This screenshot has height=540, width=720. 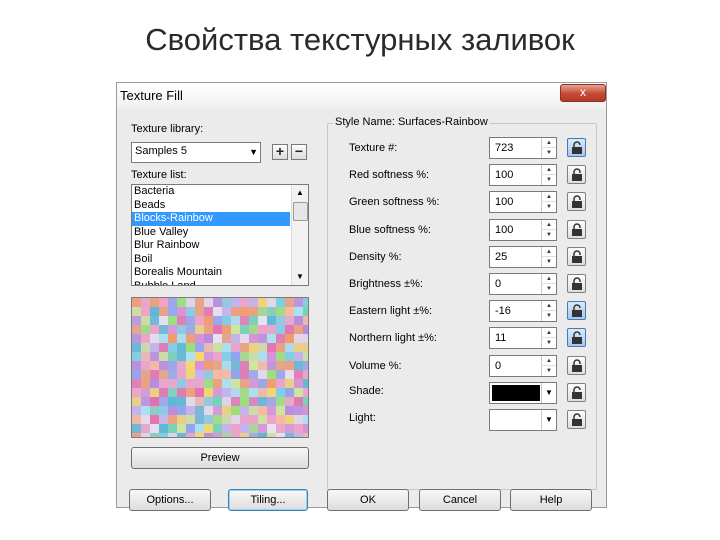 I want to click on texture-list-item: Blur Rainbow, so click(x=211, y=246).